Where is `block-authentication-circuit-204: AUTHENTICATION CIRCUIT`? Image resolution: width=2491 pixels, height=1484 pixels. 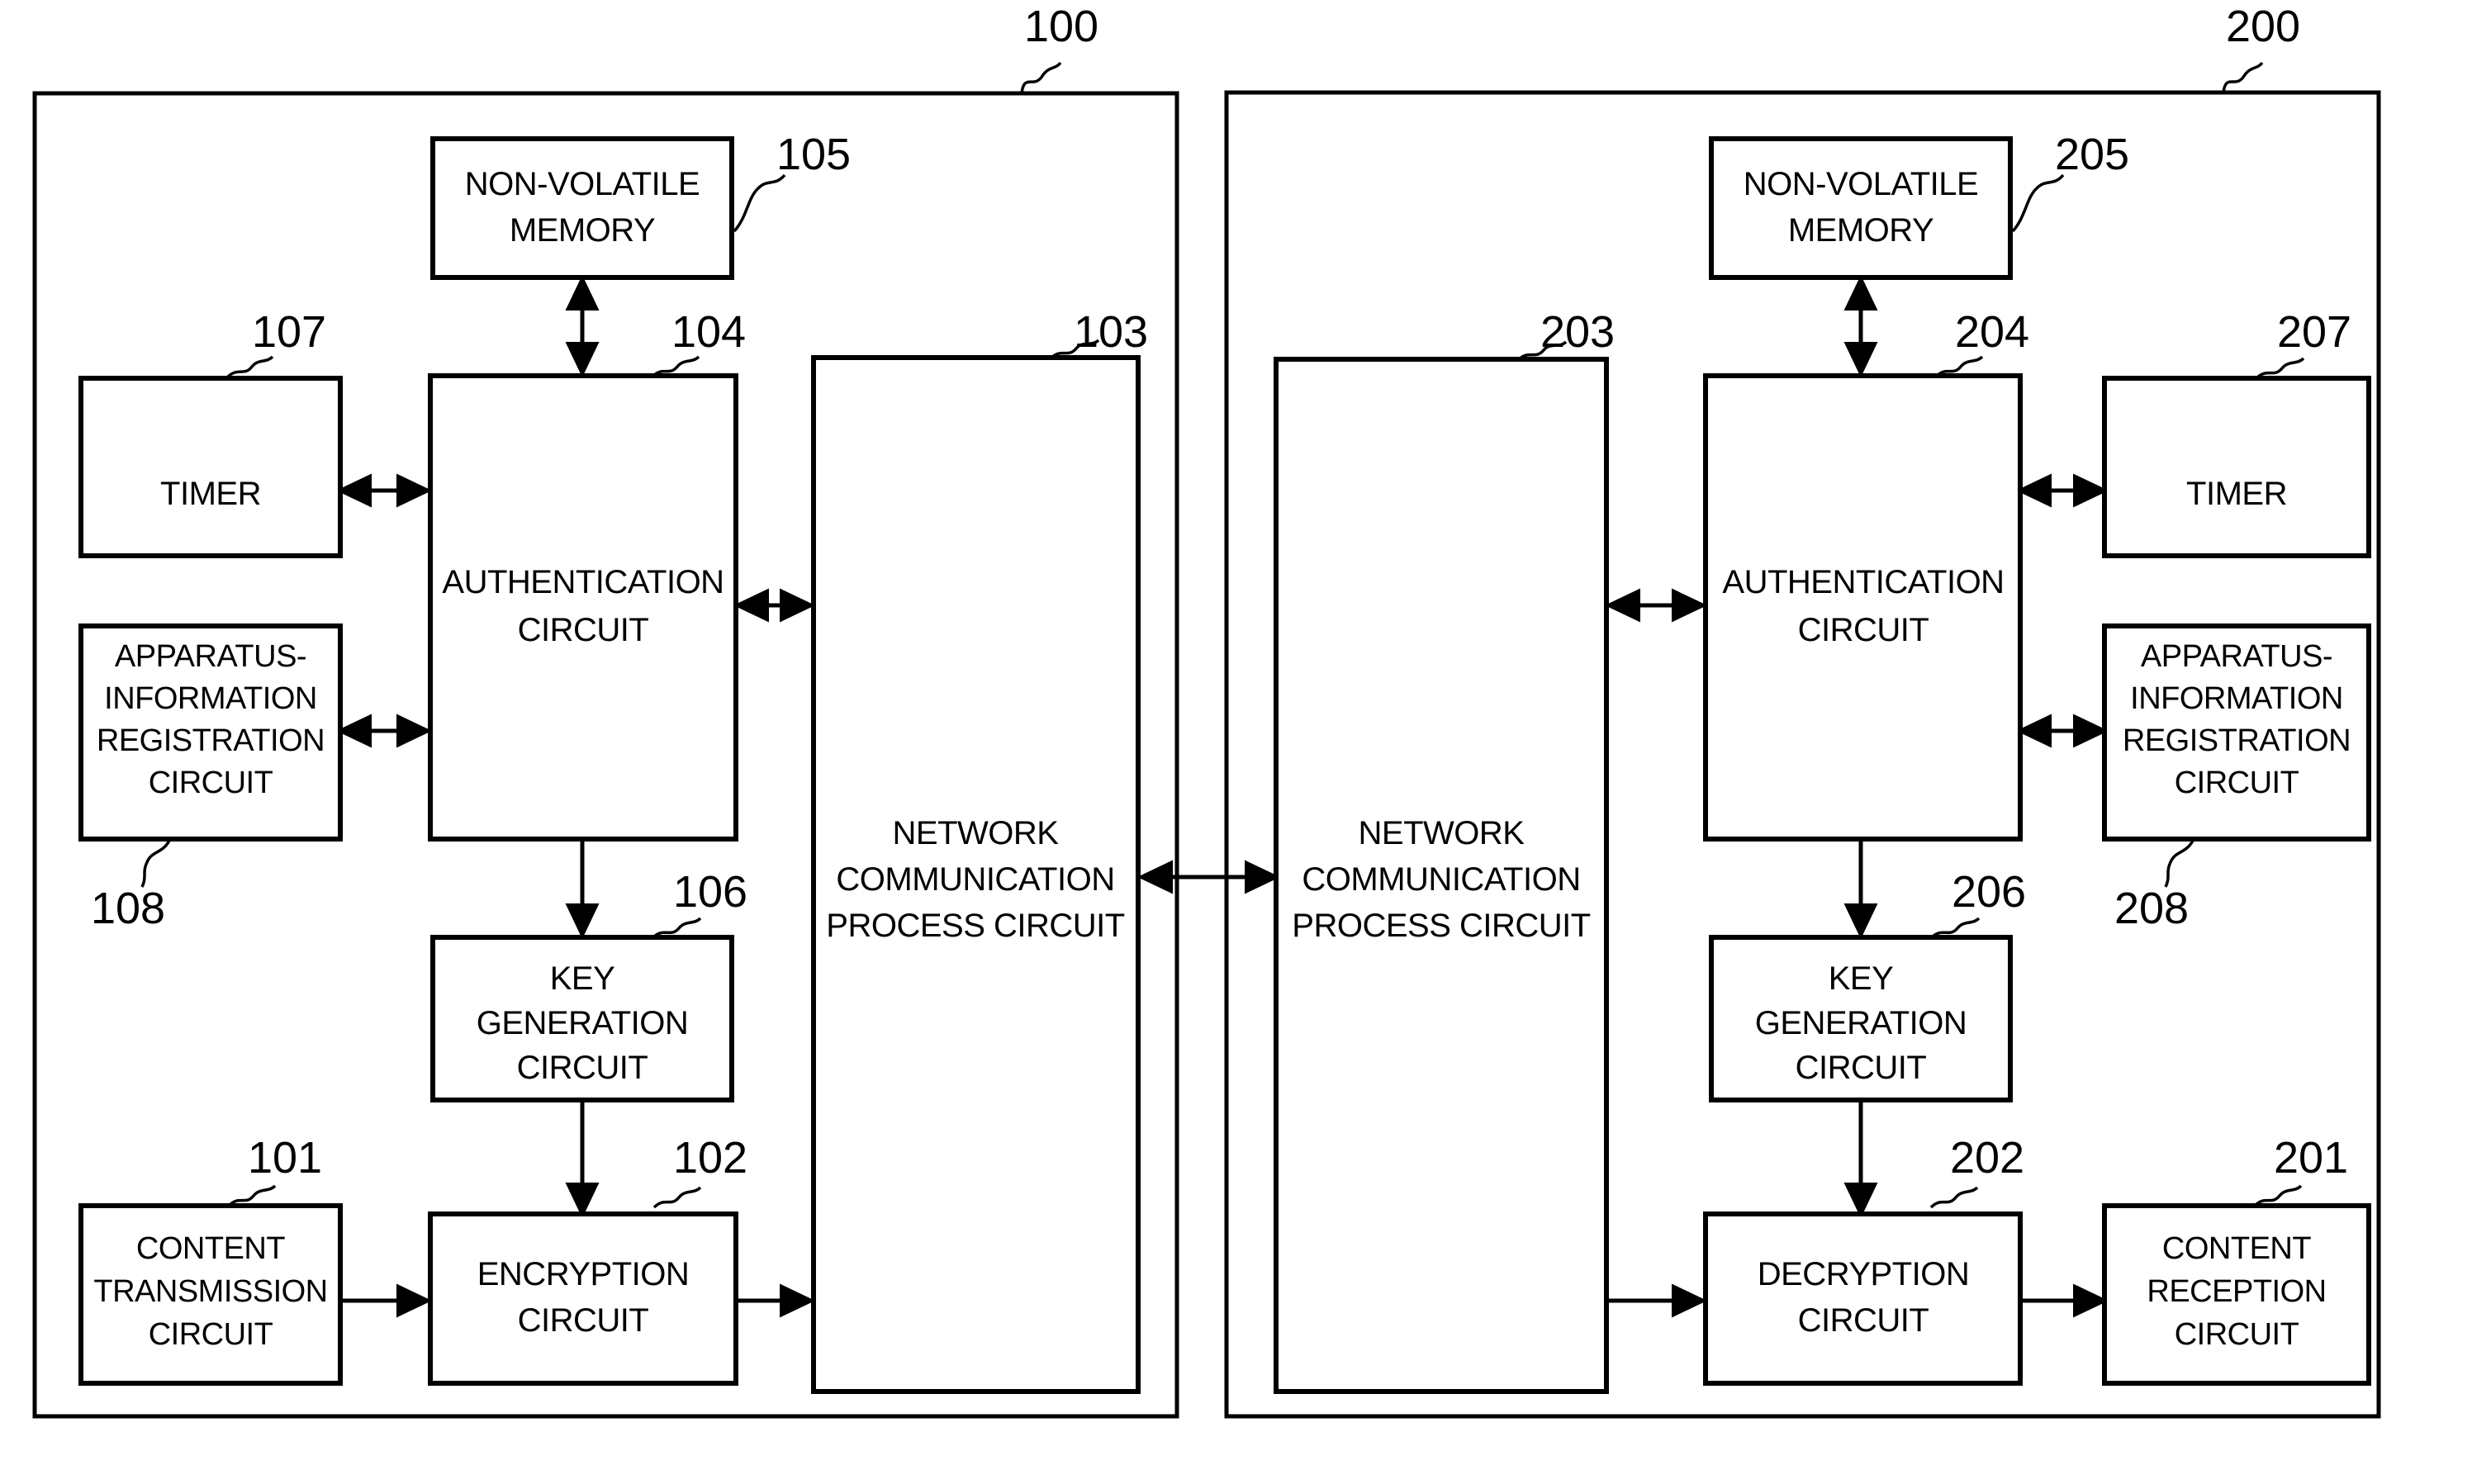 block-authentication-circuit-204: AUTHENTICATION CIRCUIT is located at coordinates (1863, 607).